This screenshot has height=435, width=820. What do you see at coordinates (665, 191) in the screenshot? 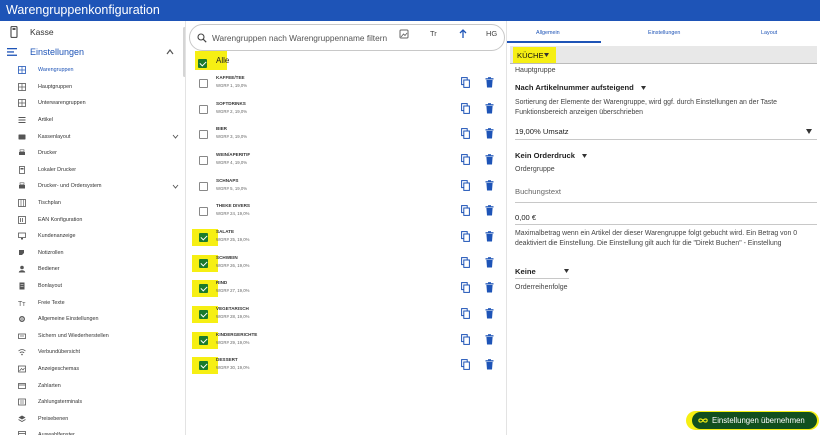
I see `booking-text-field: Buchungstext` at bounding box center [665, 191].